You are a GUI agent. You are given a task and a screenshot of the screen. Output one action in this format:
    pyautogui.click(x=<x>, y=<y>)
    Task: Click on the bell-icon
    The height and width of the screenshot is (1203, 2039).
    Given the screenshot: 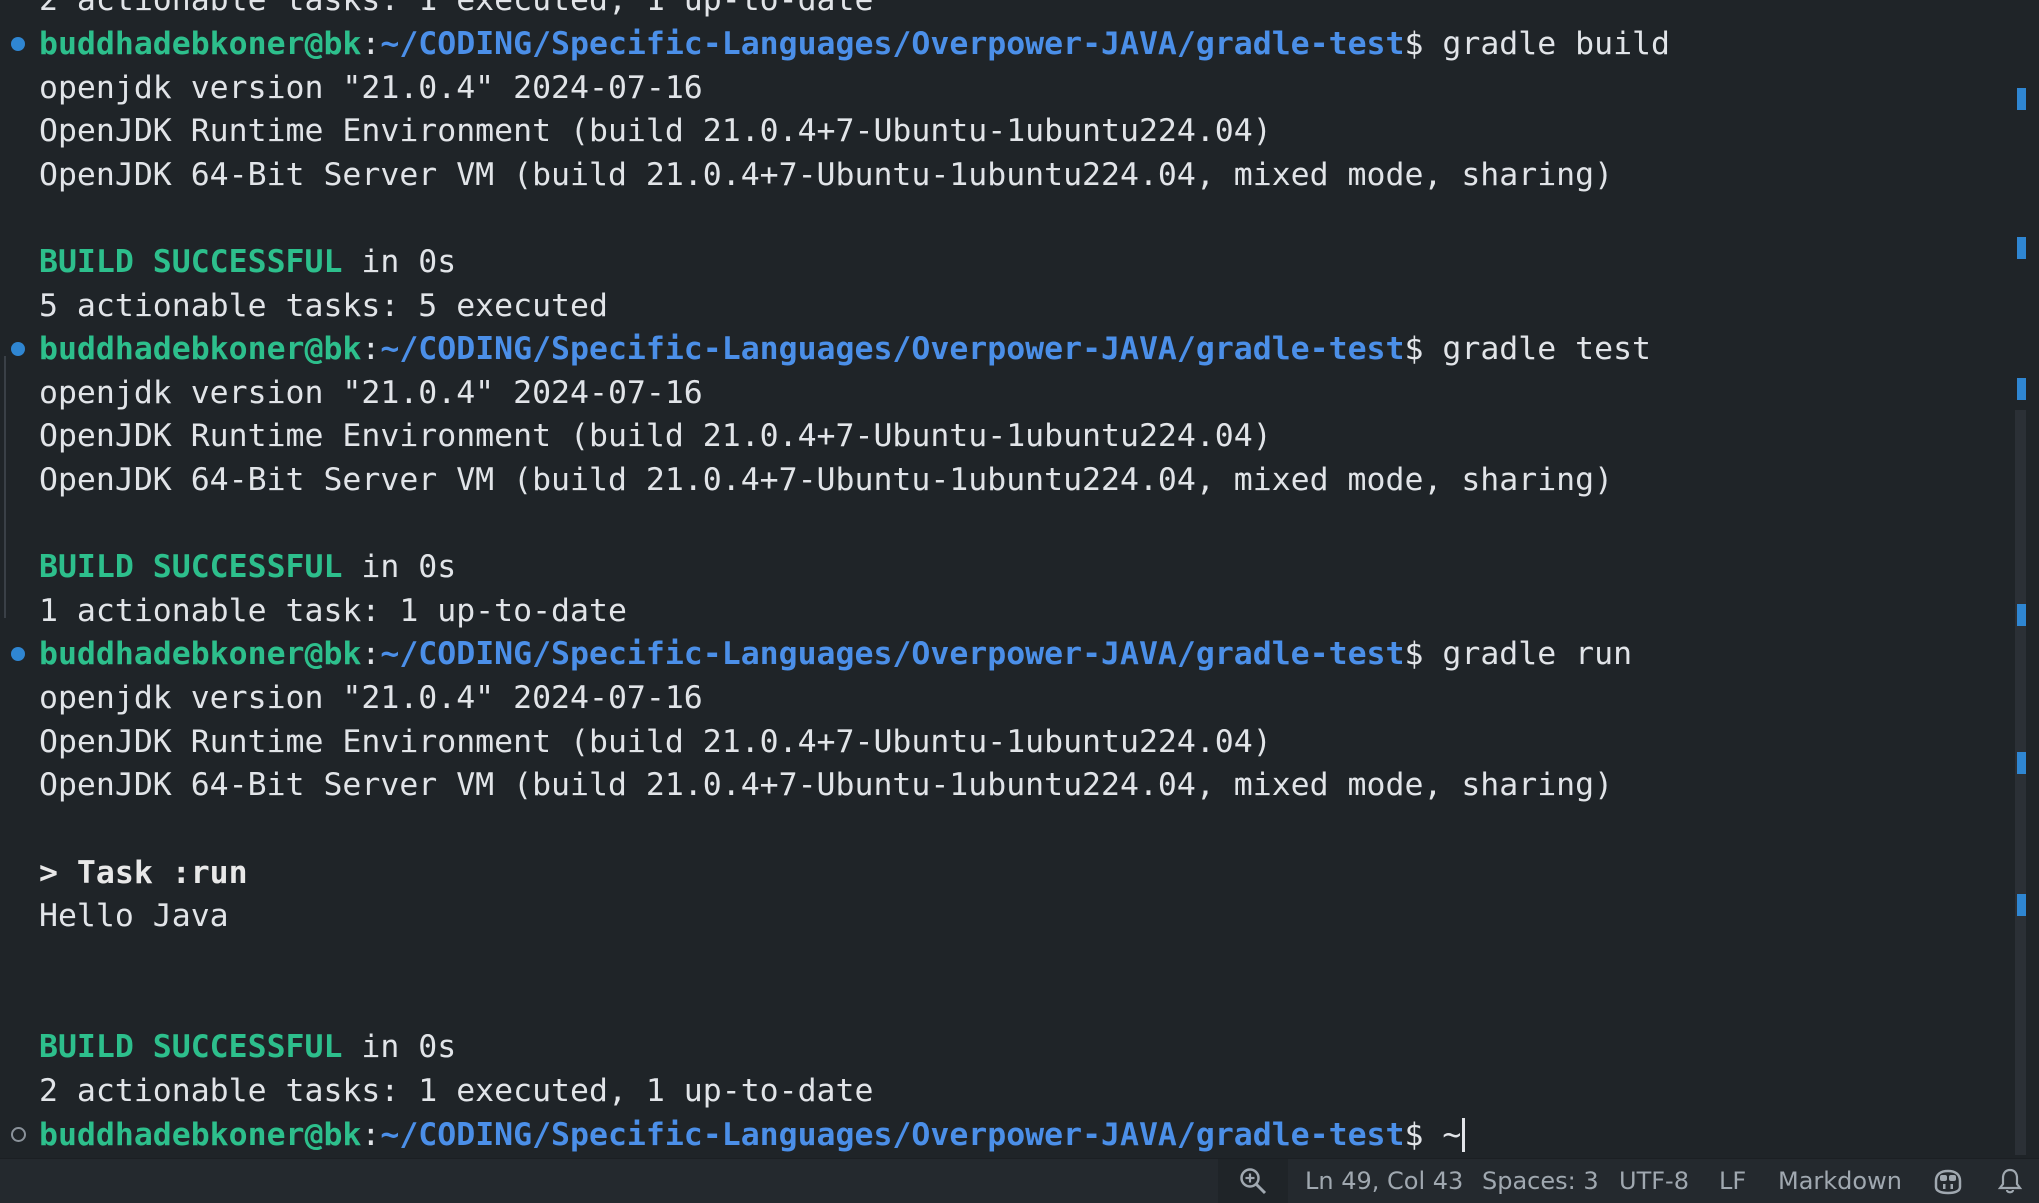 What is the action you would take?
    pyautogui.click(x=2010, y=1181)
    